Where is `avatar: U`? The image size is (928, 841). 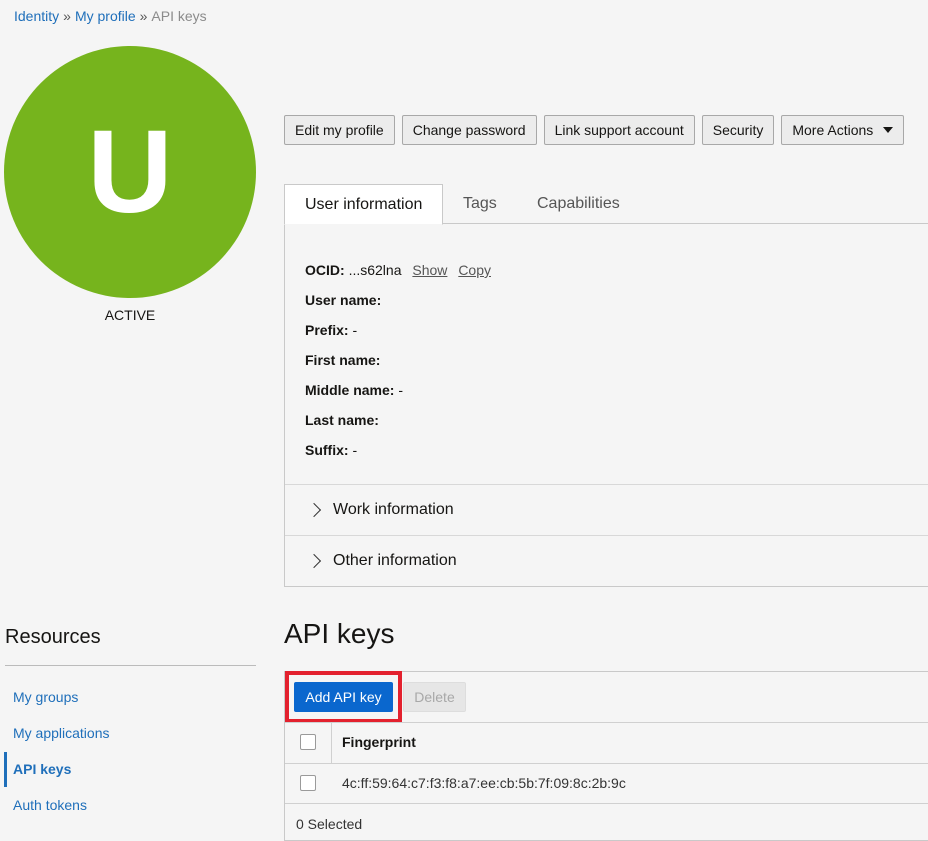 avatar: U is located at coordinates (130, 172).